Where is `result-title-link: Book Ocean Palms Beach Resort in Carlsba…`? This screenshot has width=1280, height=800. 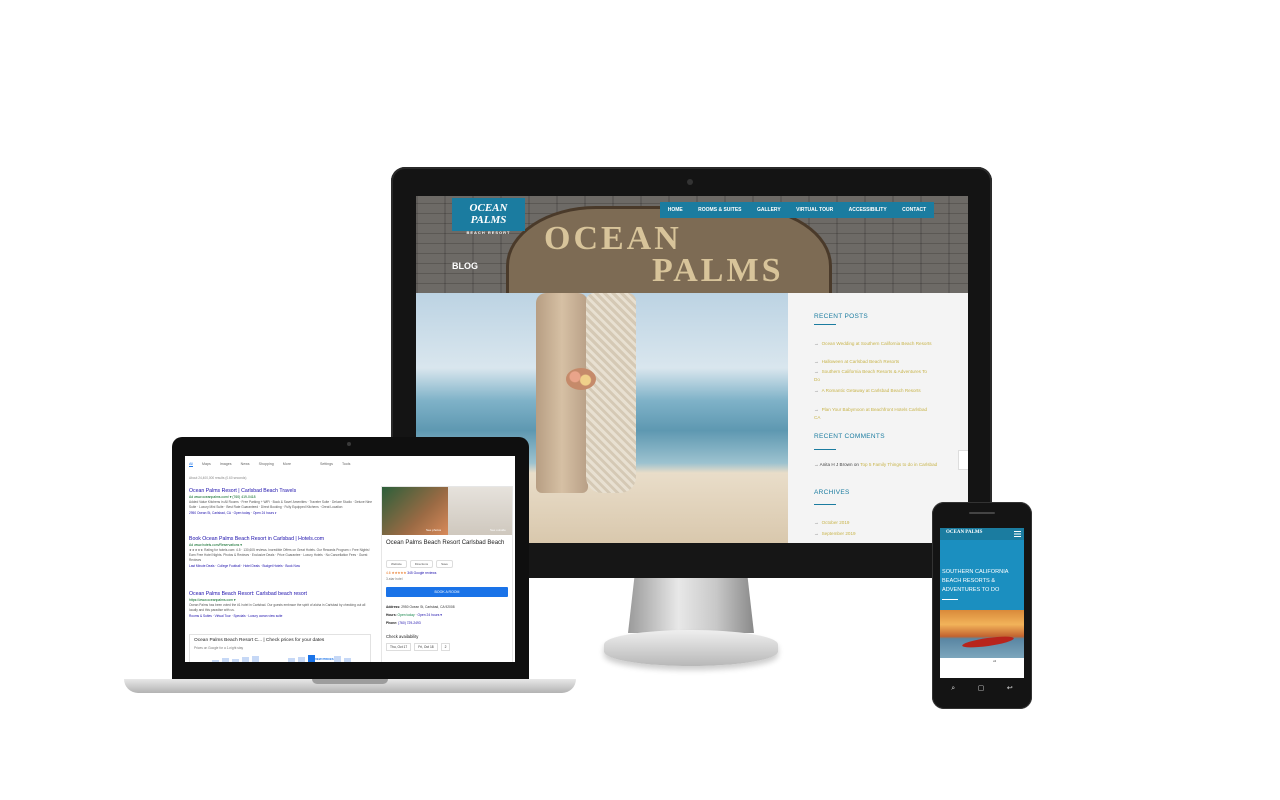
result-title-link: Book Ocean Palms Beach Resort in Carlsba… is located at coordinates (282, 539).